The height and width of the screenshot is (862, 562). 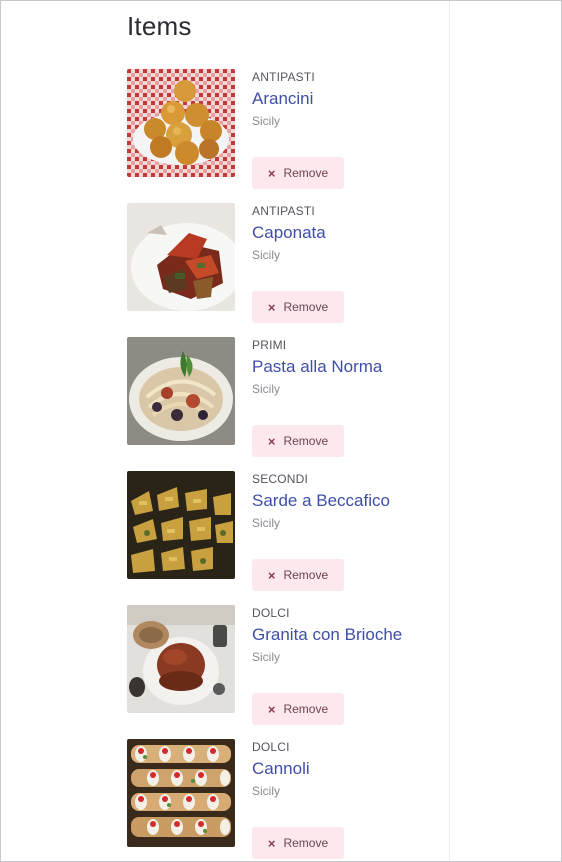 I want to click on item-meta: SECONDI Sarde a Beccafico Sicily, so click(x=342, y=500).